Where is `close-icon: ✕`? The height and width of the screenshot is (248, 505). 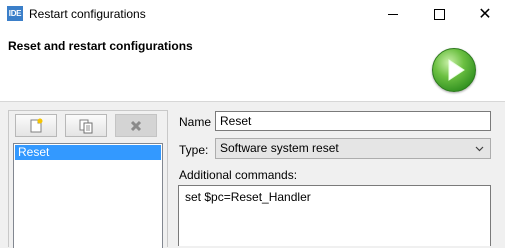 close-icon: ✕ is located at coordinates (485, 14).